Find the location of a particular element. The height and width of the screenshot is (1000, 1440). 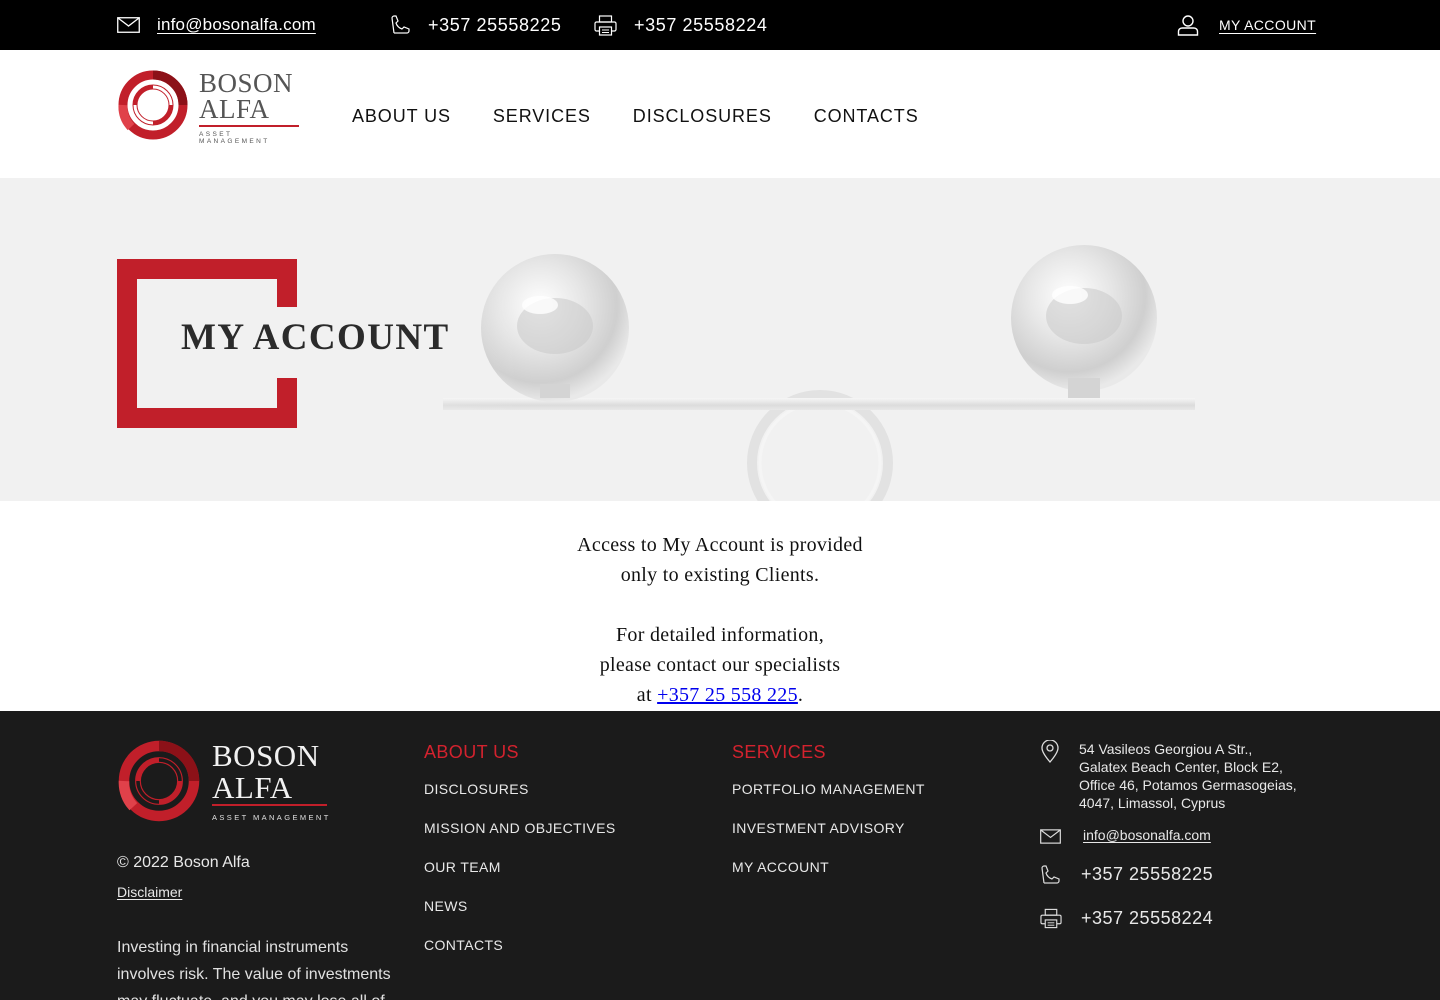

info-line-4: please contact our specialists is located at coordinates (720, 665).